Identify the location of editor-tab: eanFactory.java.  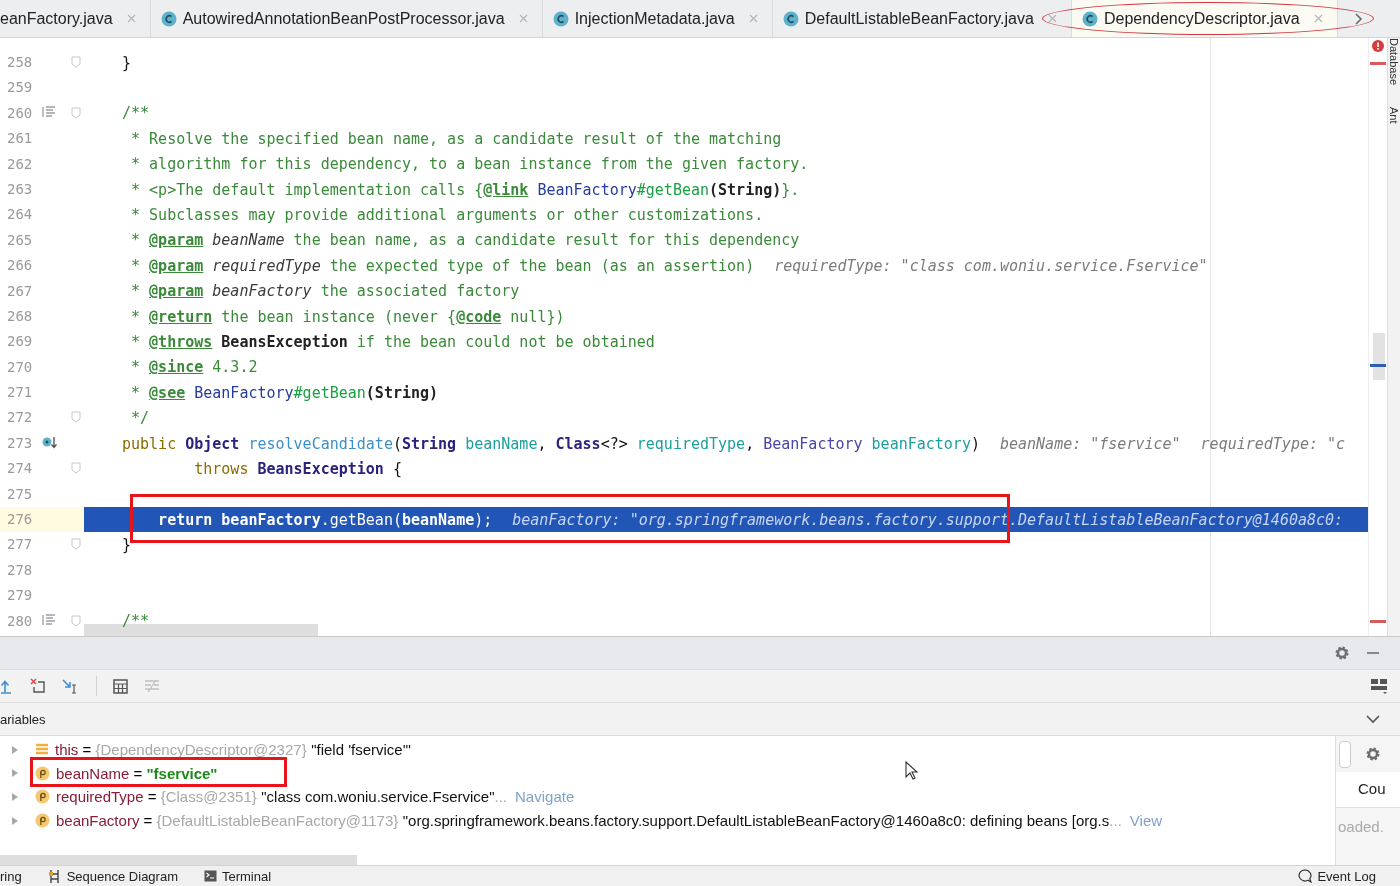
(75, 18).